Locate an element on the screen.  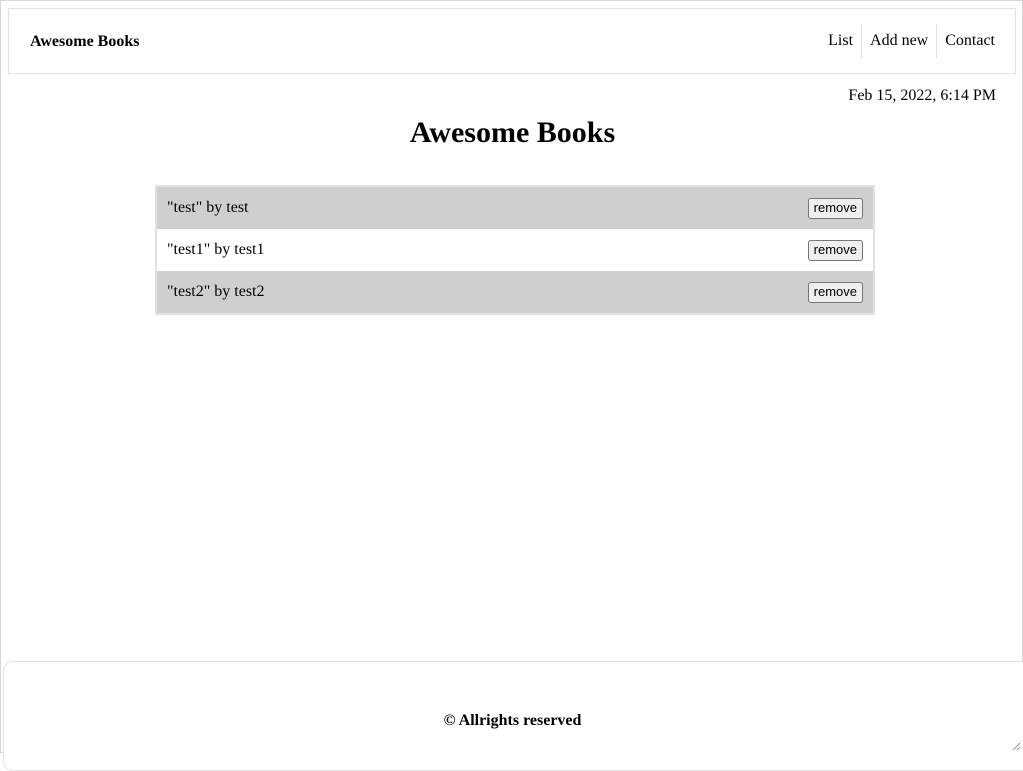
book-title-author: "test2" by test2 is located at coordinates (216, 291).